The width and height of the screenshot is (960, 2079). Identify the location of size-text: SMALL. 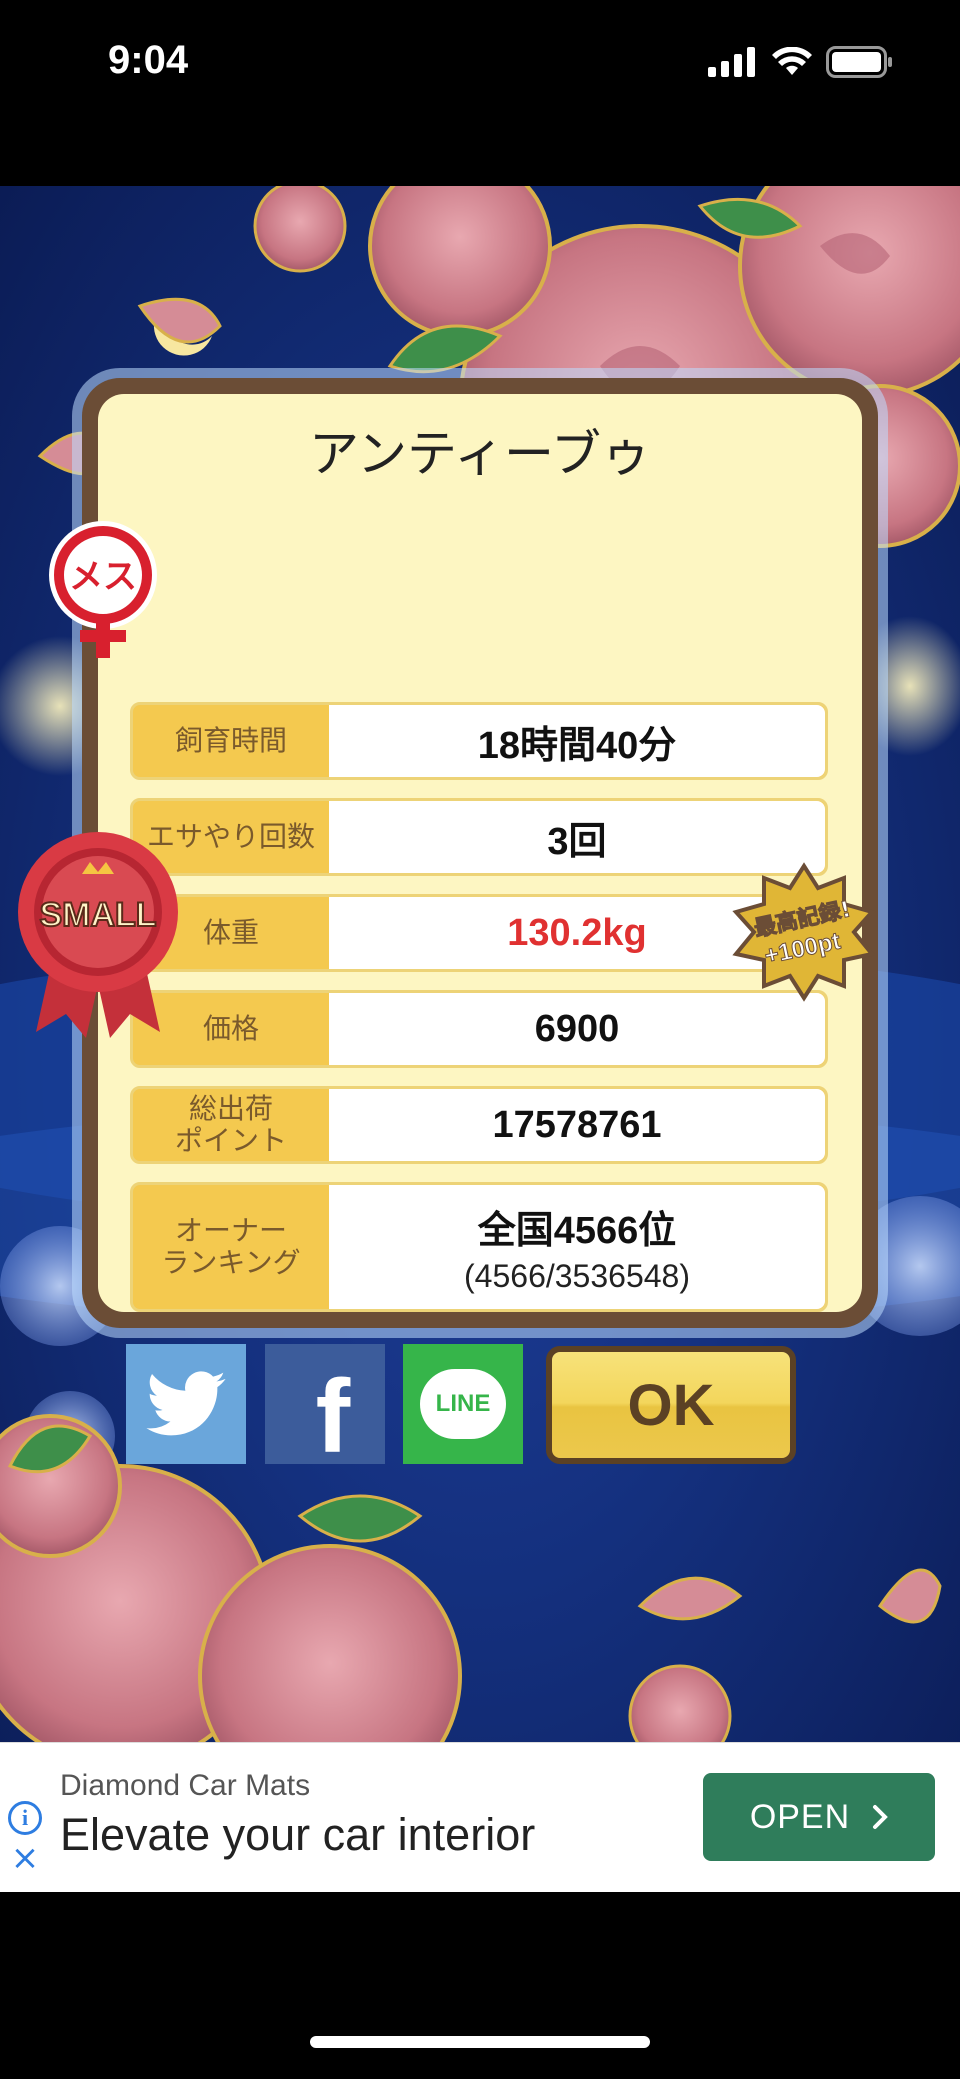
(97, 915).